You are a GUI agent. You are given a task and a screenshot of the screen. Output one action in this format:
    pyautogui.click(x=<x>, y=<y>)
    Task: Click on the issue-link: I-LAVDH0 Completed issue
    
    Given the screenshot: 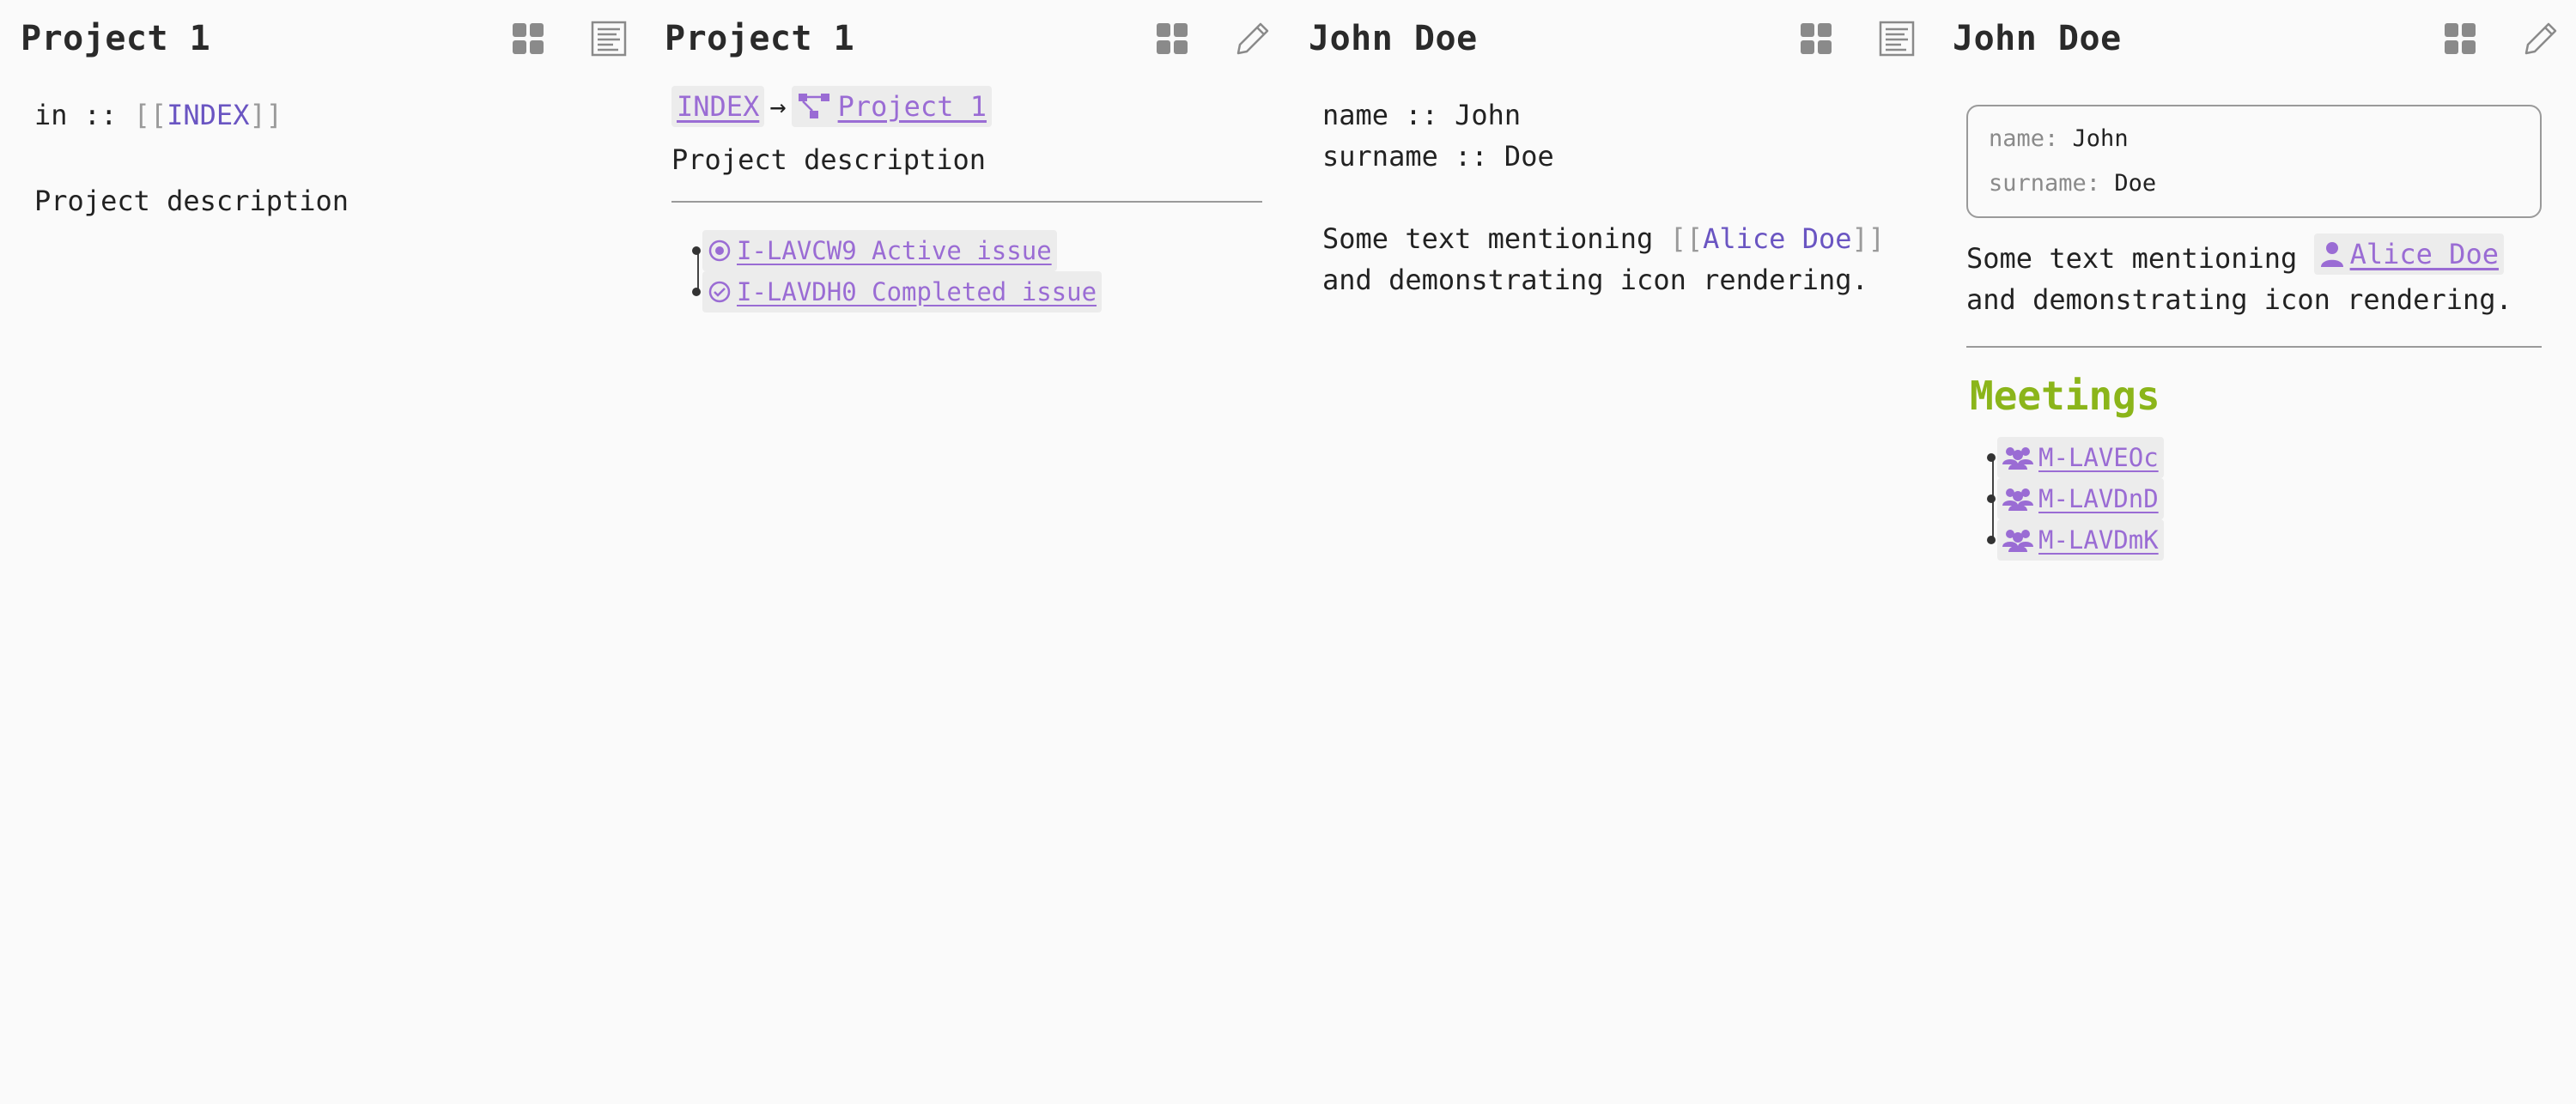 What is the action you would take?
    pyautogui.click(x=903, y=291)
    